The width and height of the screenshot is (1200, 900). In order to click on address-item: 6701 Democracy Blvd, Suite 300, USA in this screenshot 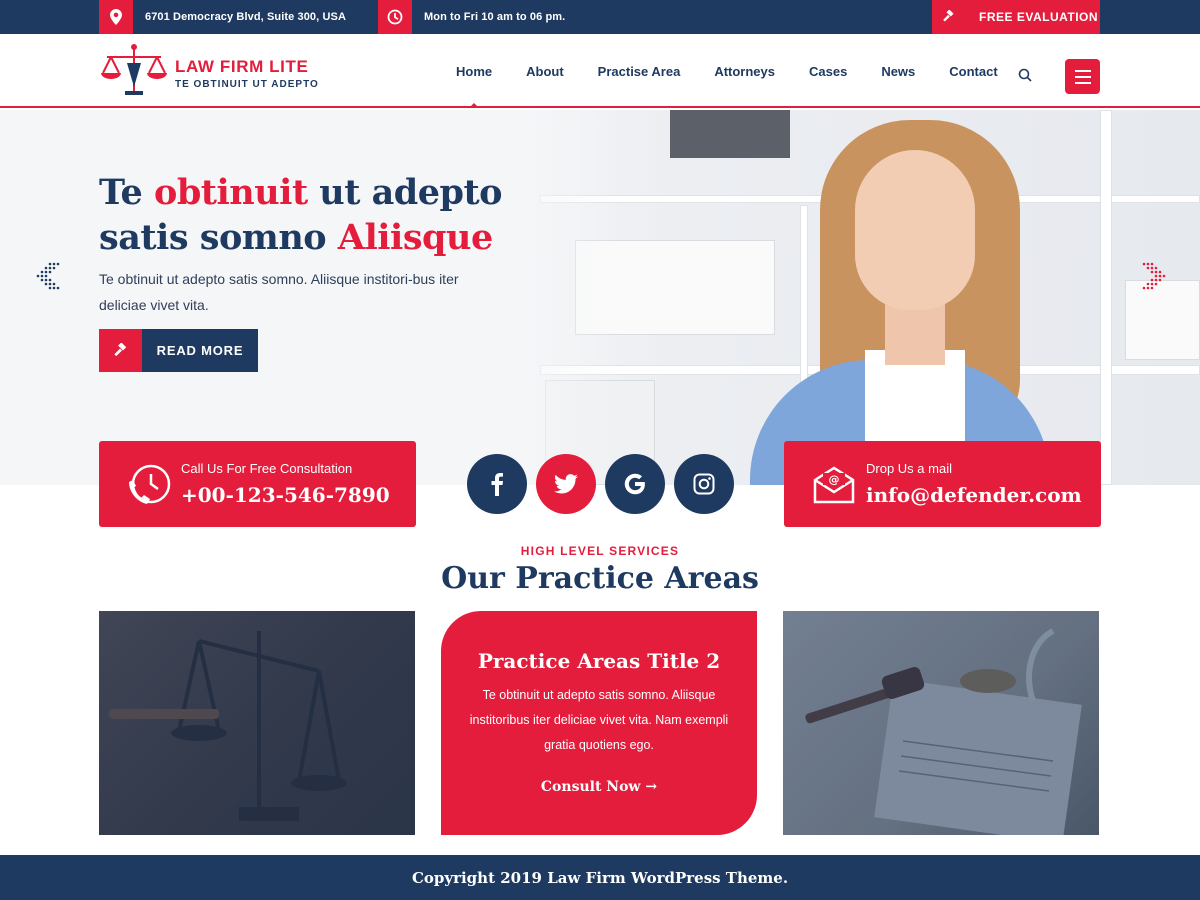, I will do `click(222, 17)`.